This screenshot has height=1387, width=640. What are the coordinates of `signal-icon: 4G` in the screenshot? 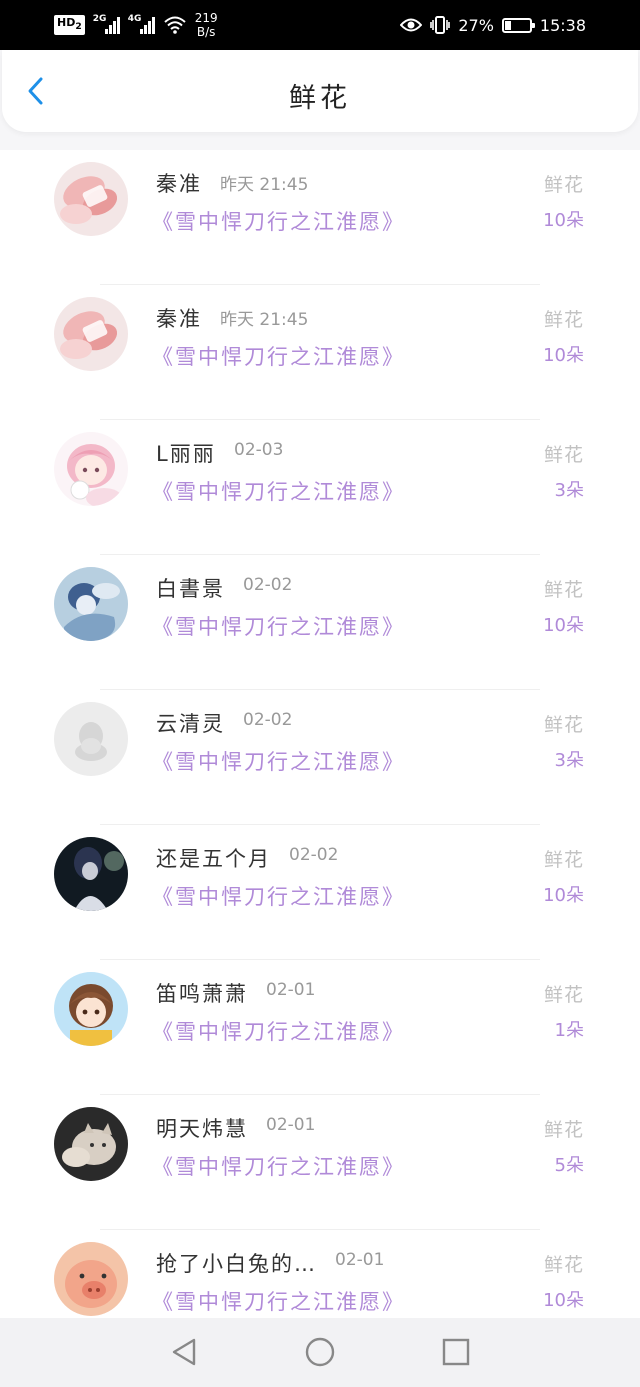 It's located at (141, 24).